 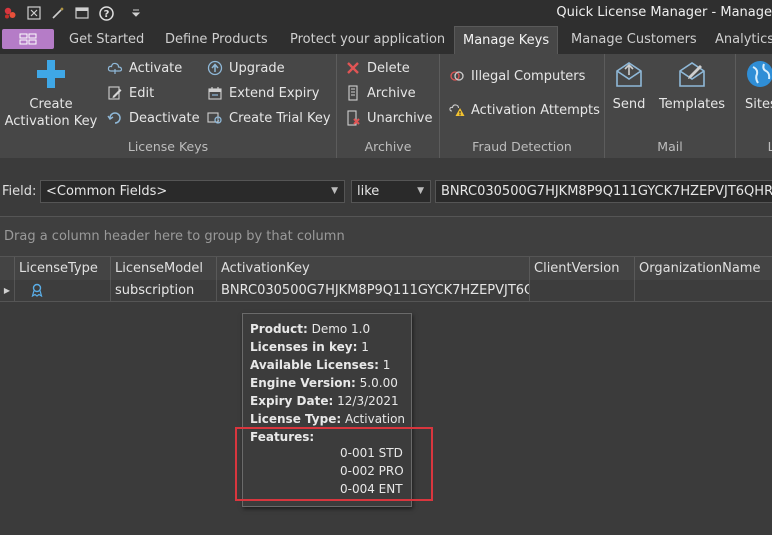 I want to click on application-menu-button, so click(x=28, y=39).